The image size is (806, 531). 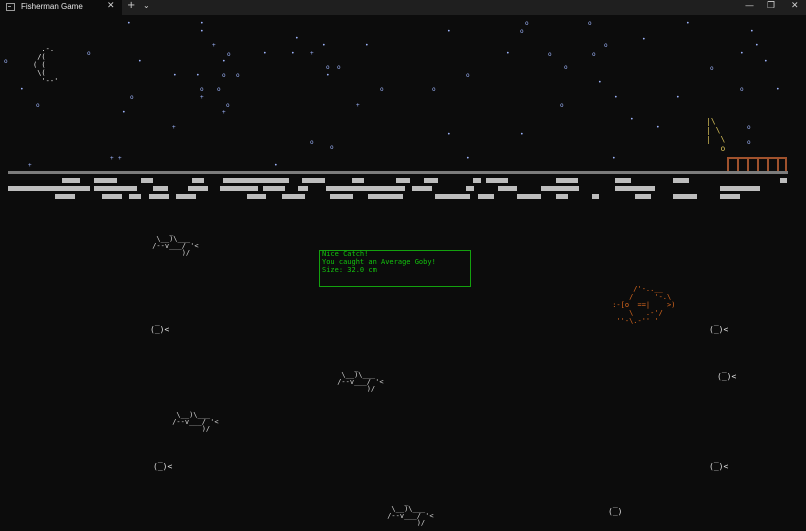 What do you see at coordinates (795, 6) in the screenshot?
I see `close-window-button: ✕` at bounding box center [795, 6].